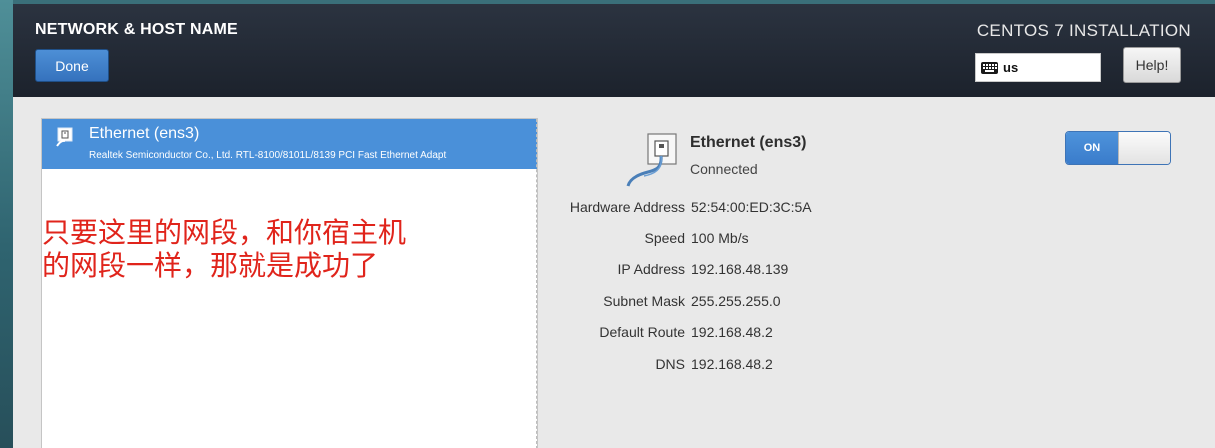  What do you see at coordinates (6, 224) in the screenshot?
I see `desktop-background` at bounding box center [6, 224].